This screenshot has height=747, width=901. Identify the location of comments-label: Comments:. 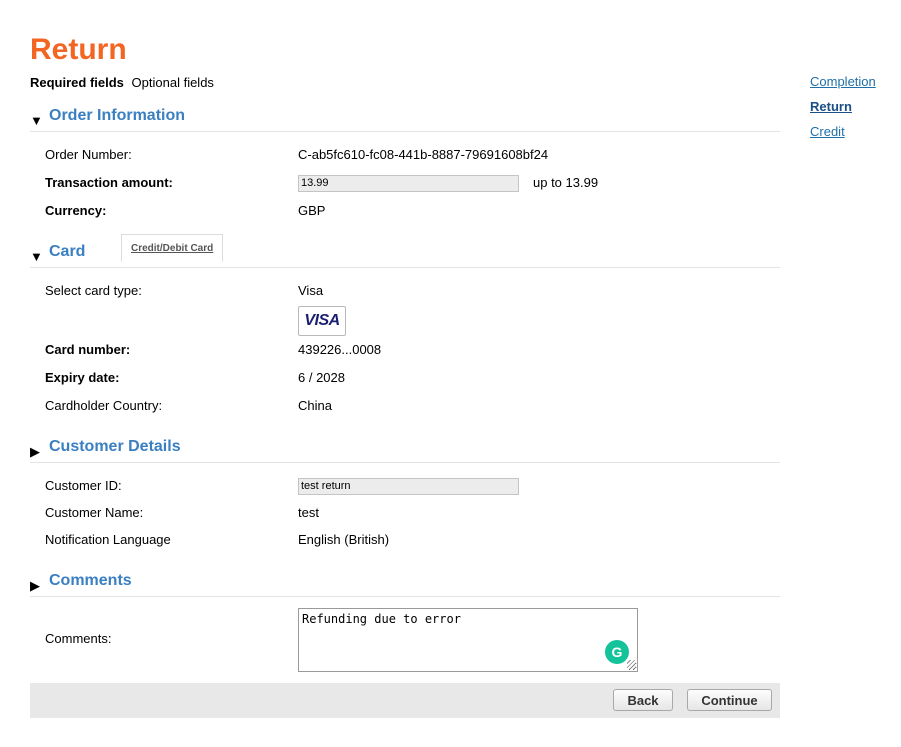
(78, 638).